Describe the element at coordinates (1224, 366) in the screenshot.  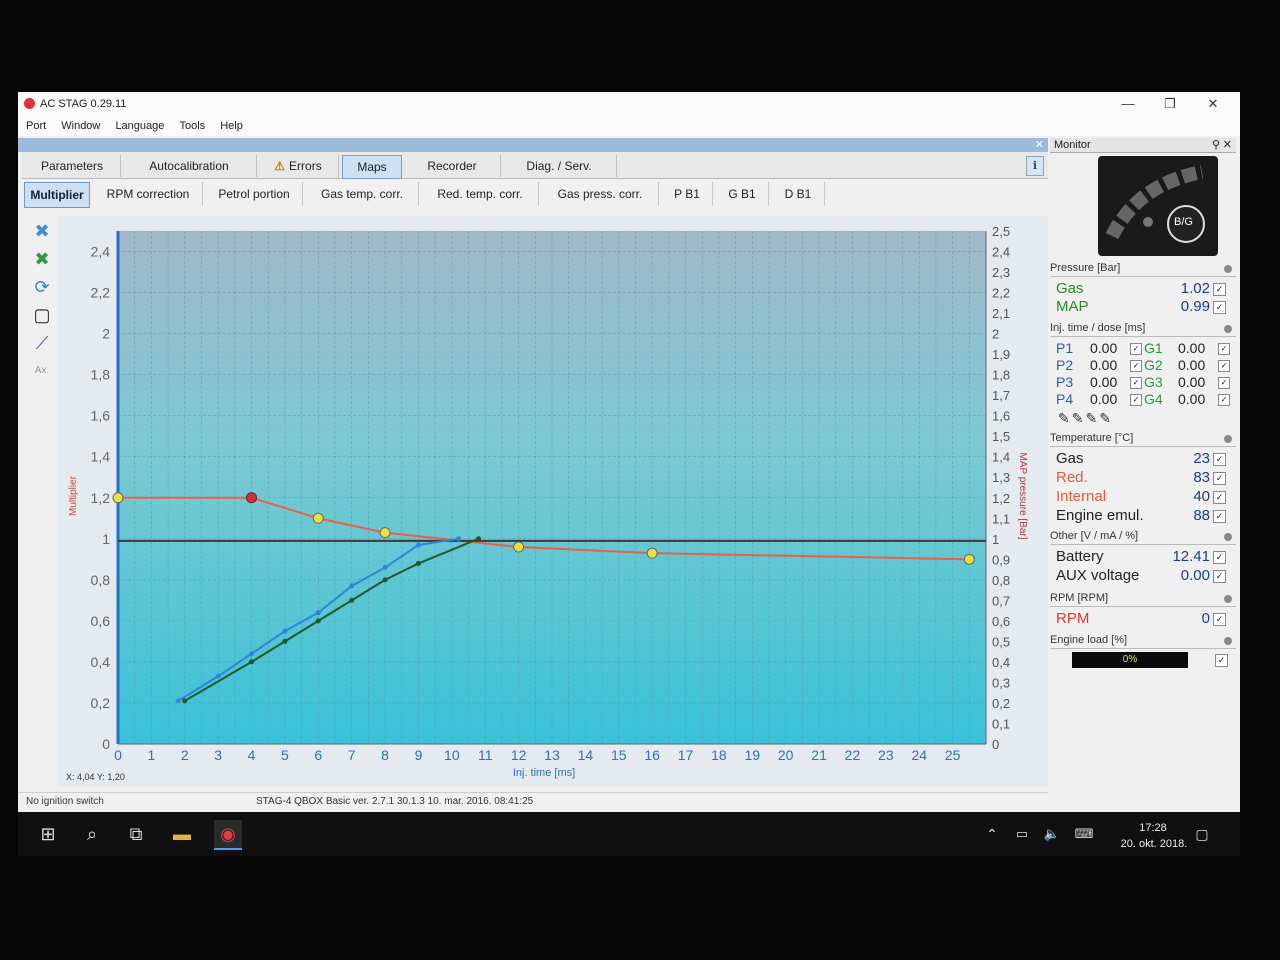
I see `injection-g2-checkbox: ✓` at that location.